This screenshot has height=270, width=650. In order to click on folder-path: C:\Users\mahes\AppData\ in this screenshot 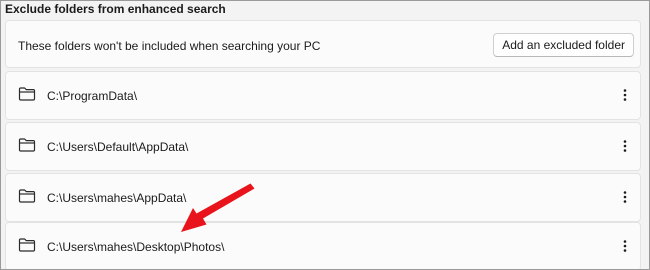, I will do `click(117, 198)`.